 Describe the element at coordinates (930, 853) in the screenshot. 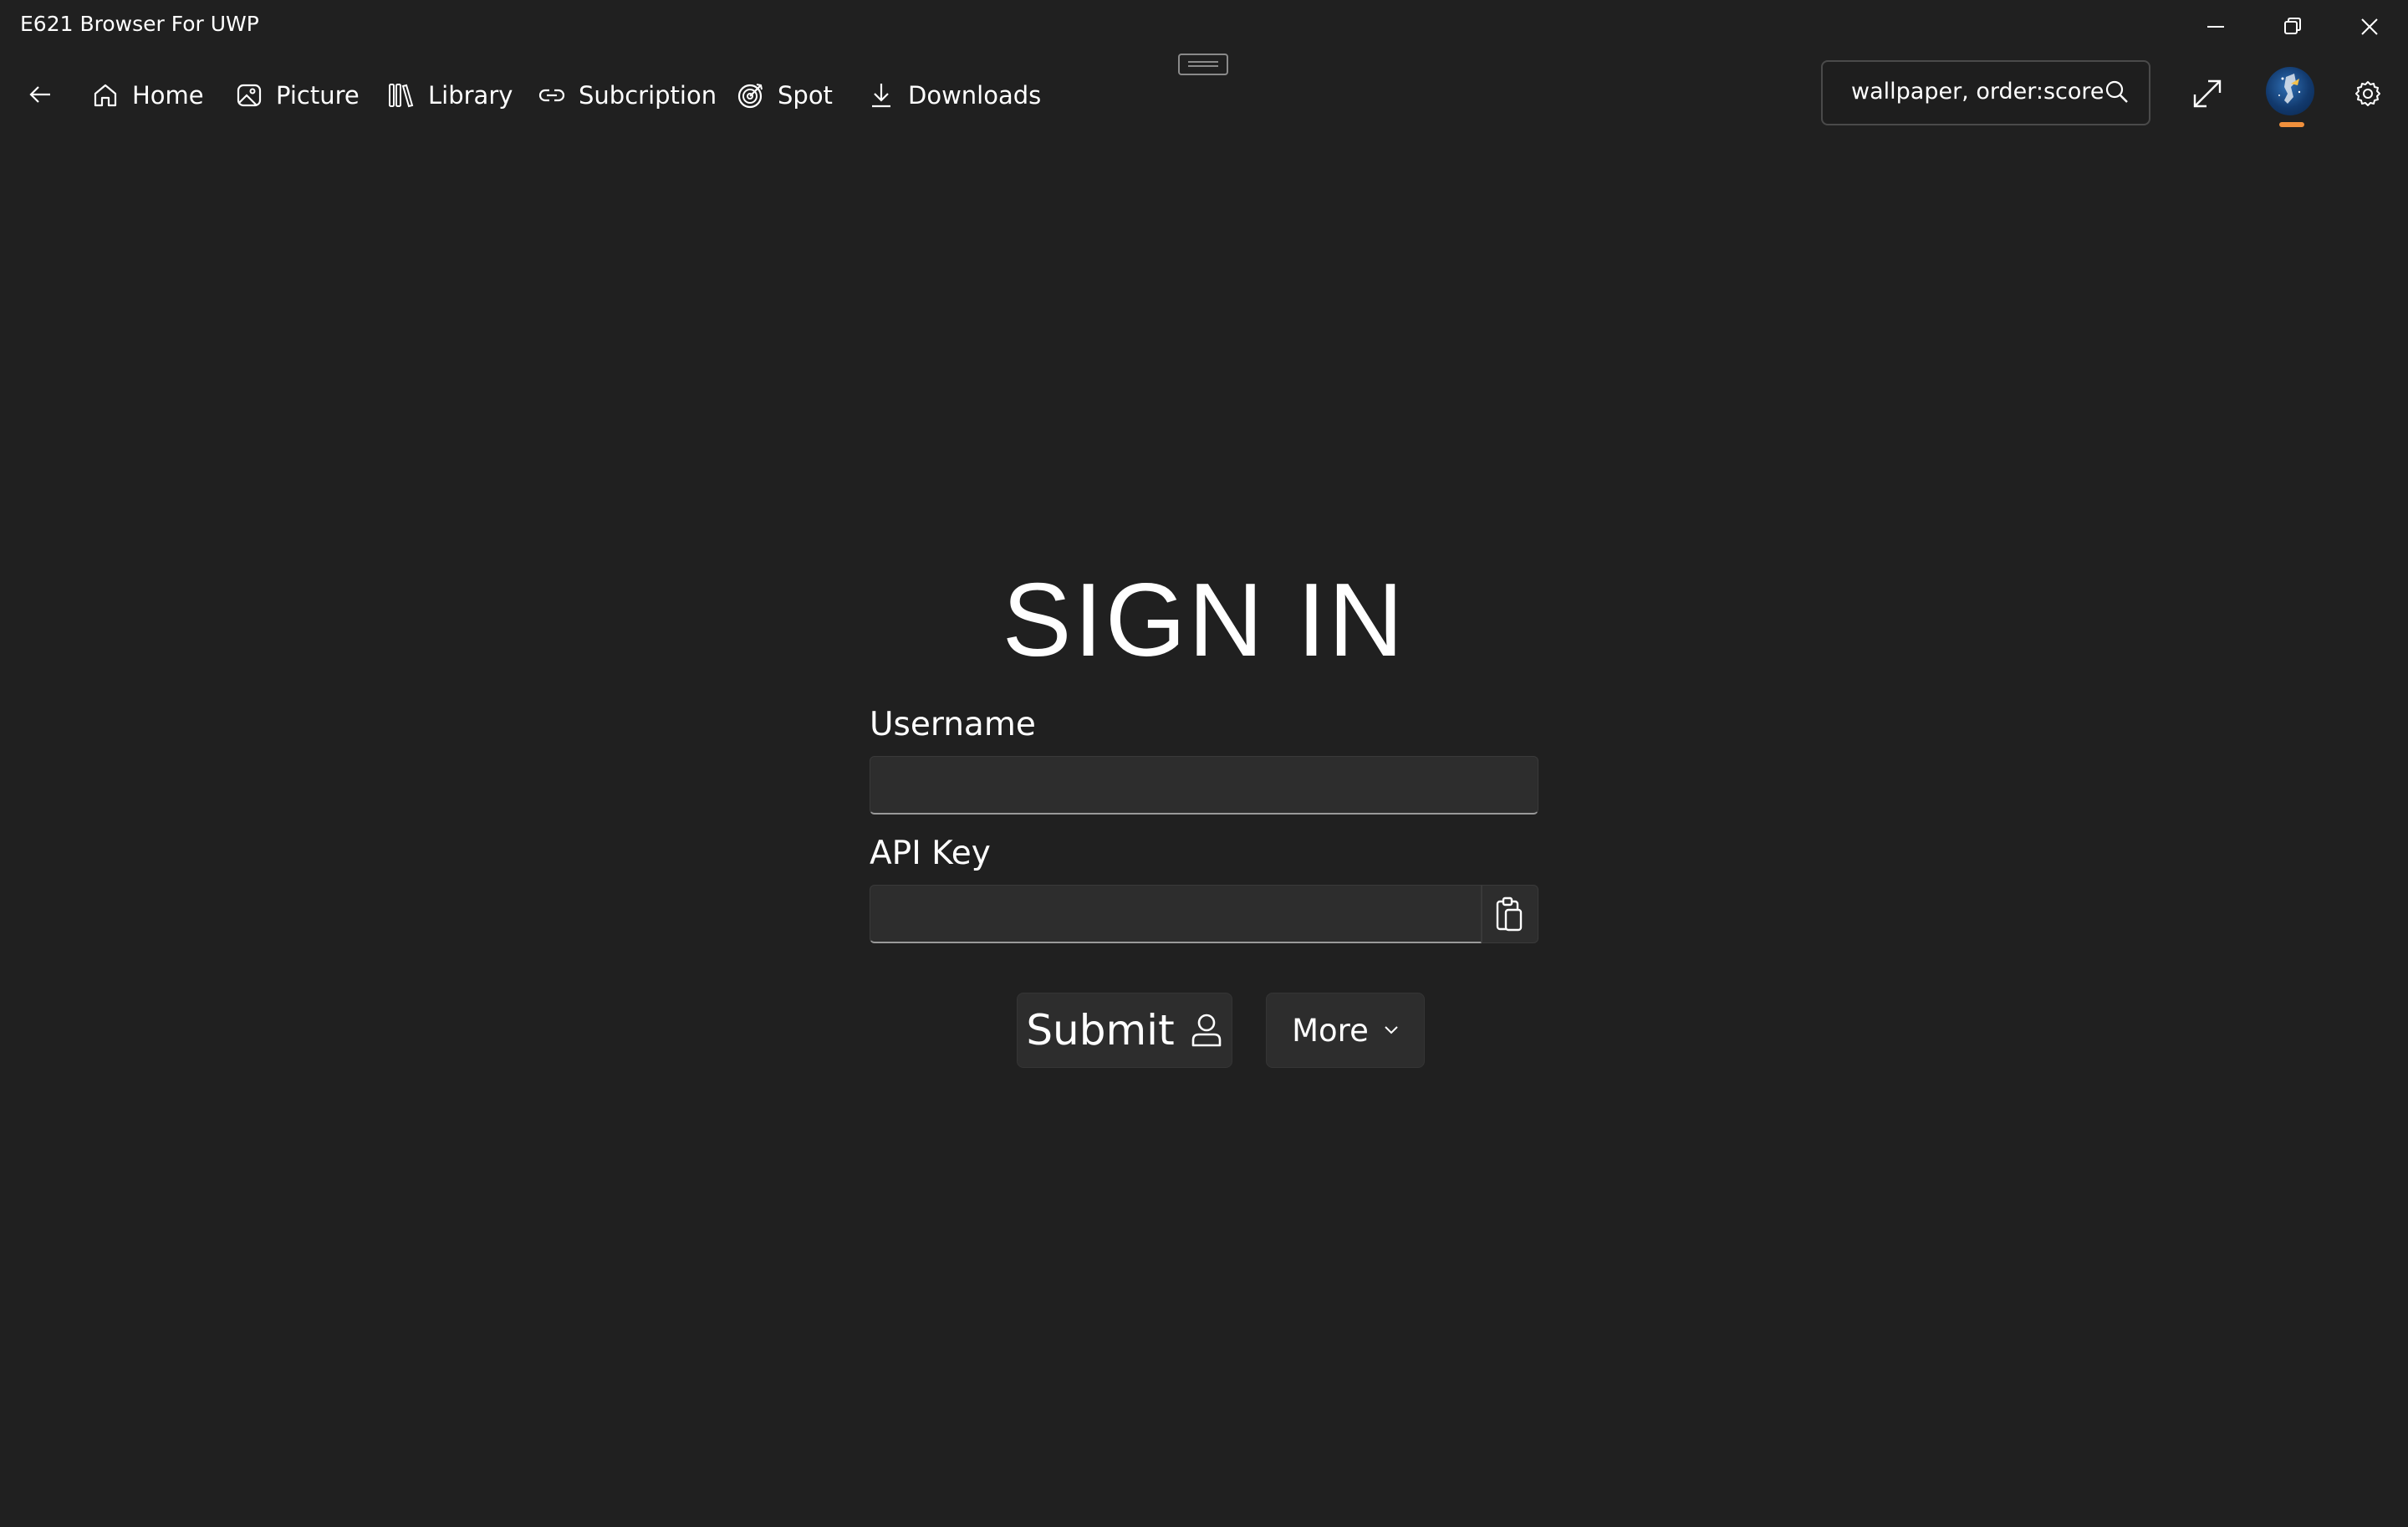

I see `api-key-label: API Key` at that location.